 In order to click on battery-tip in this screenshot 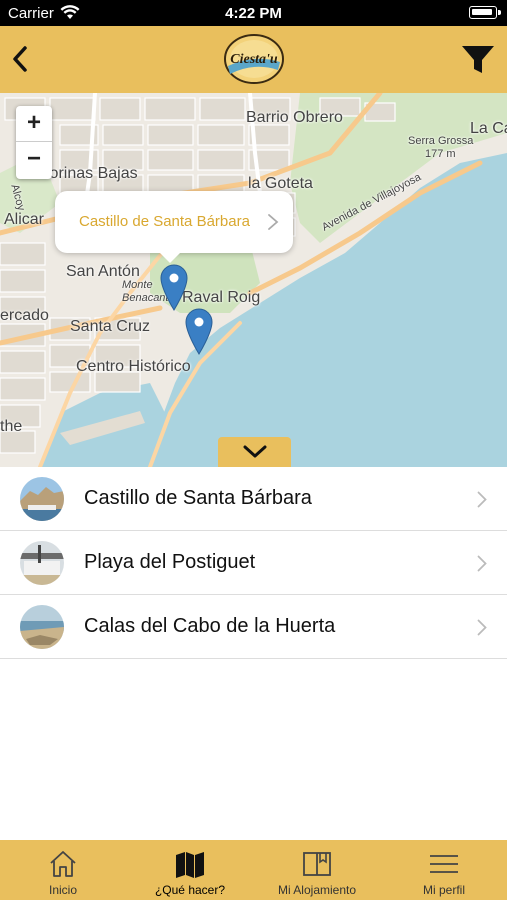, I will do `click(499, 12)`.